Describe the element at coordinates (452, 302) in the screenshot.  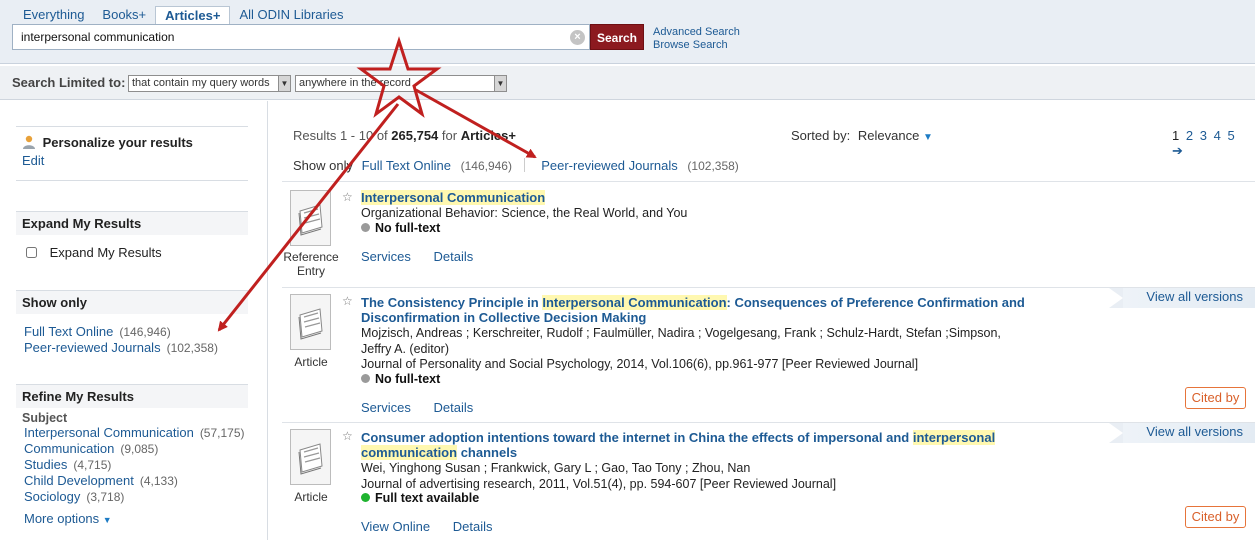
I see `title-text: The Consistency Principle in` at that location.